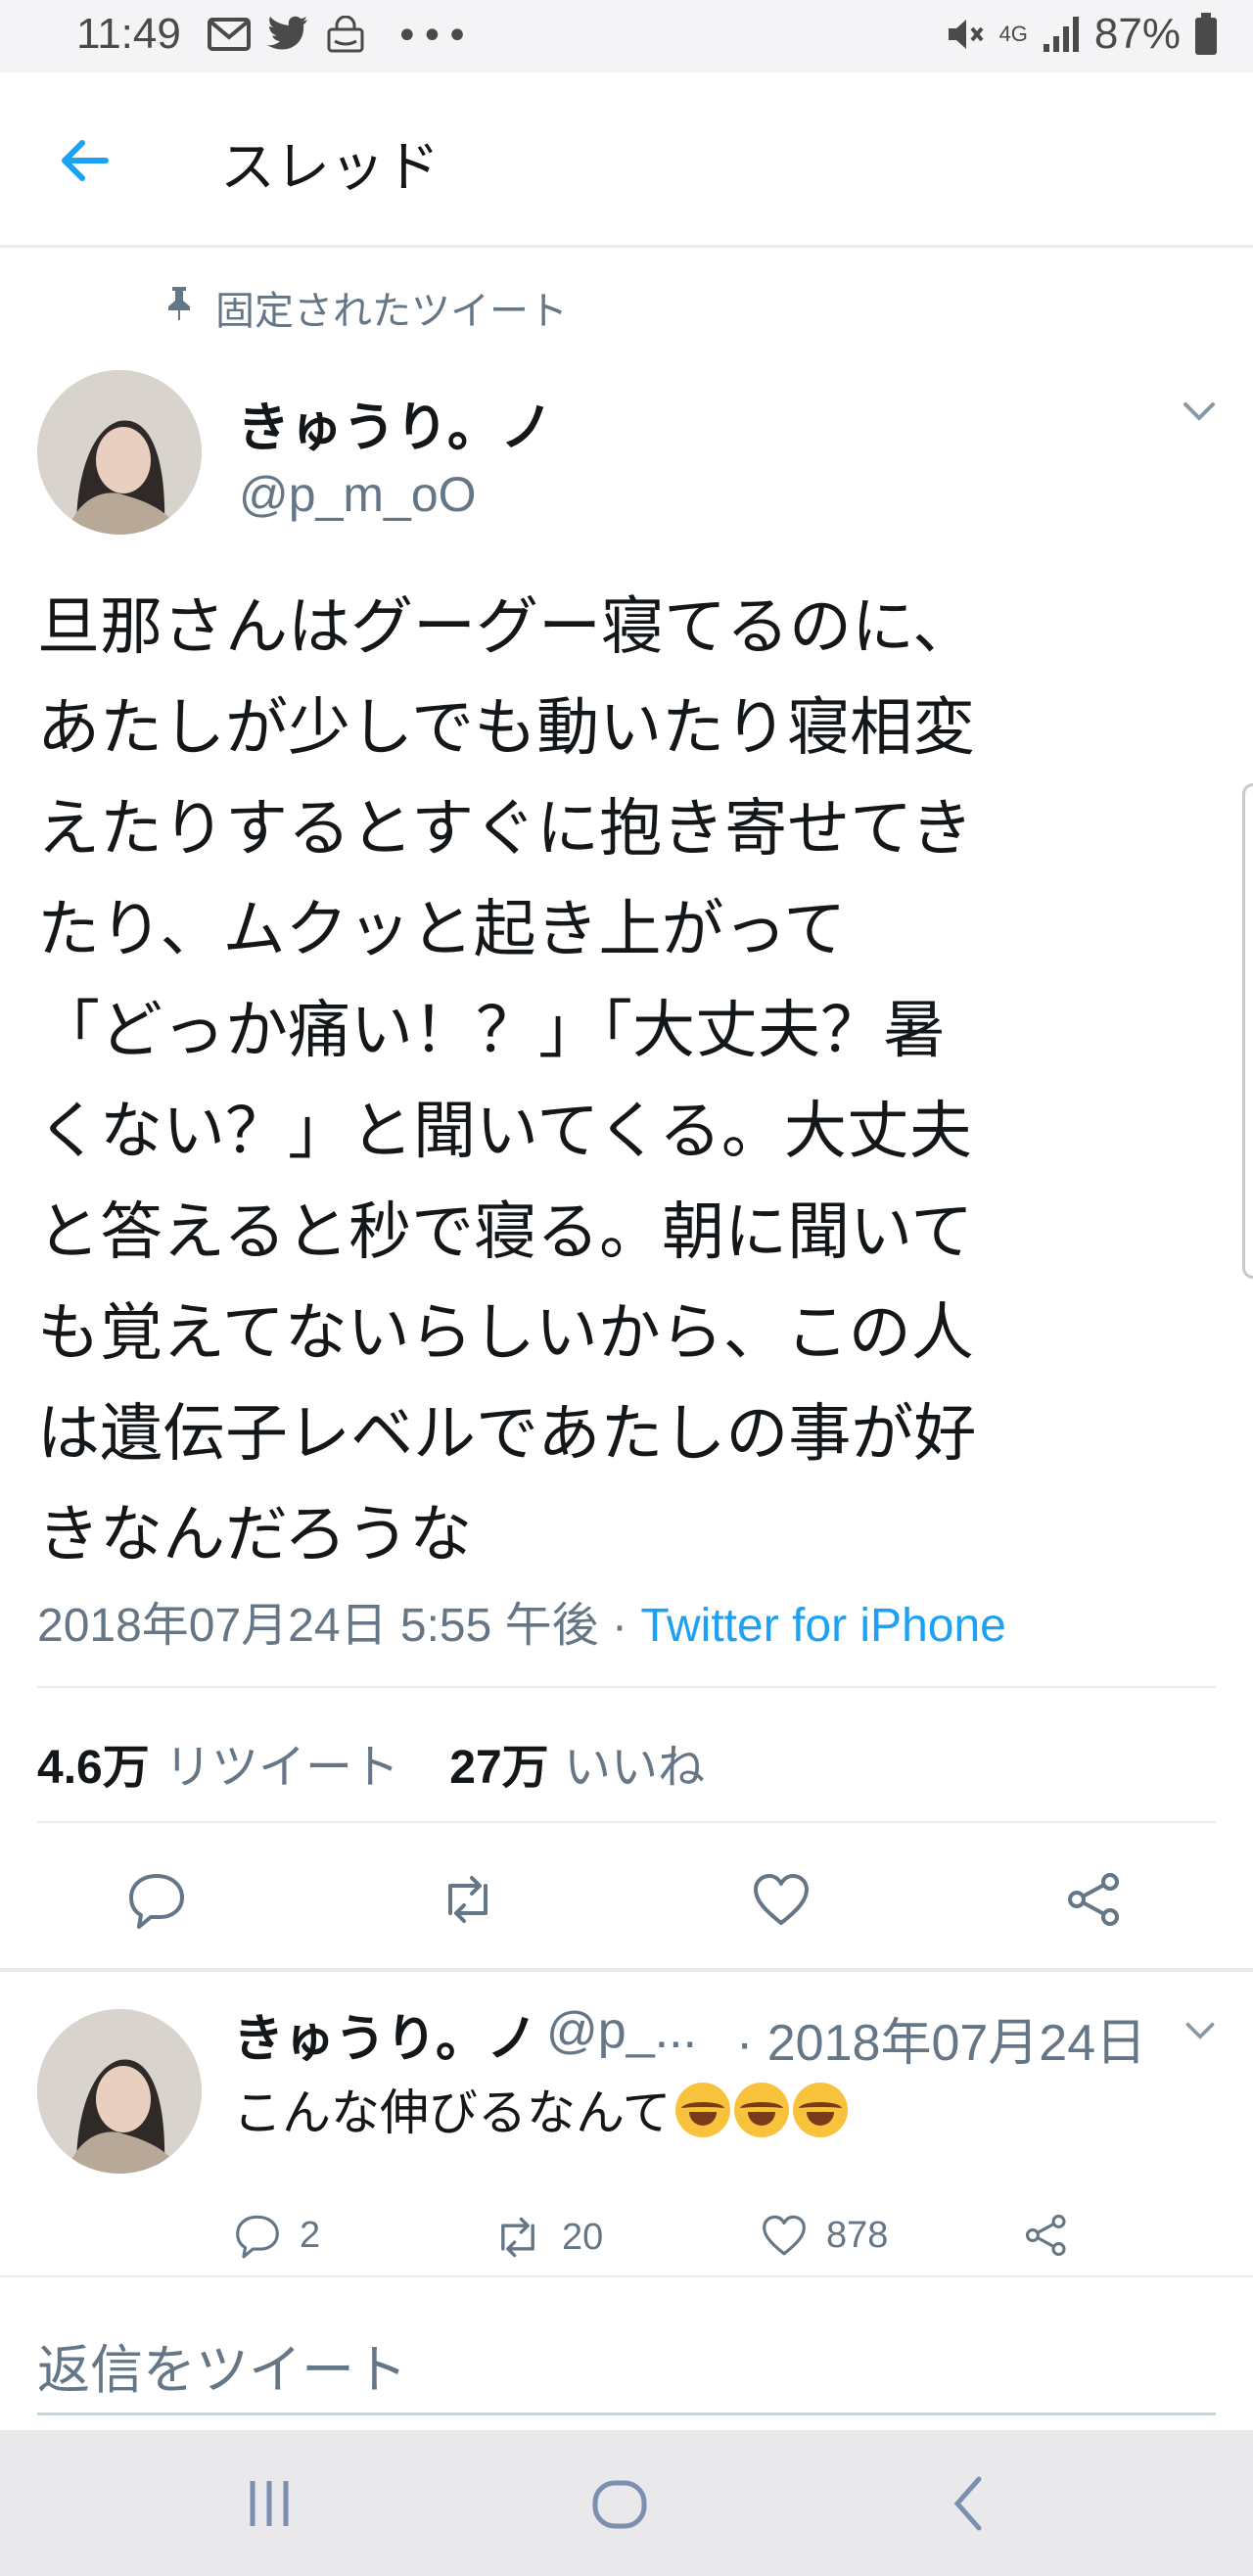 The width and height of the screenshot is (1253, 2576). I want to click on reply-compose-input: 返信をツイート, so click(222, 2365).